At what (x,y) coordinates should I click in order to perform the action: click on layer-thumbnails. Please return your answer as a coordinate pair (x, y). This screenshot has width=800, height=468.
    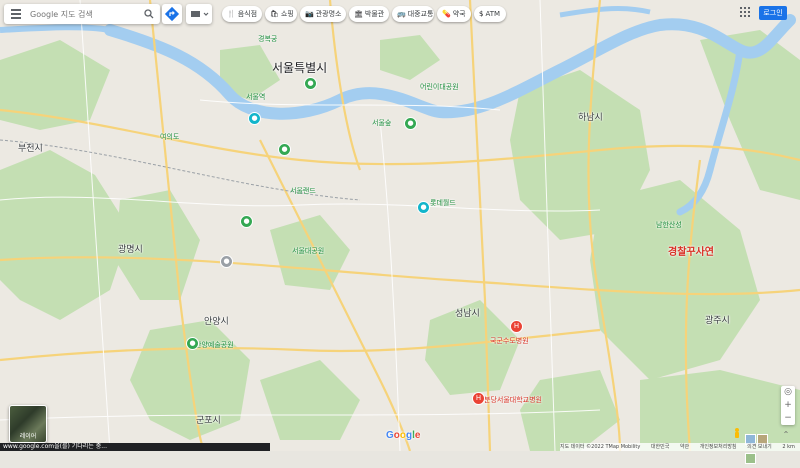
    Looking at the image, I should click on (761, 447).